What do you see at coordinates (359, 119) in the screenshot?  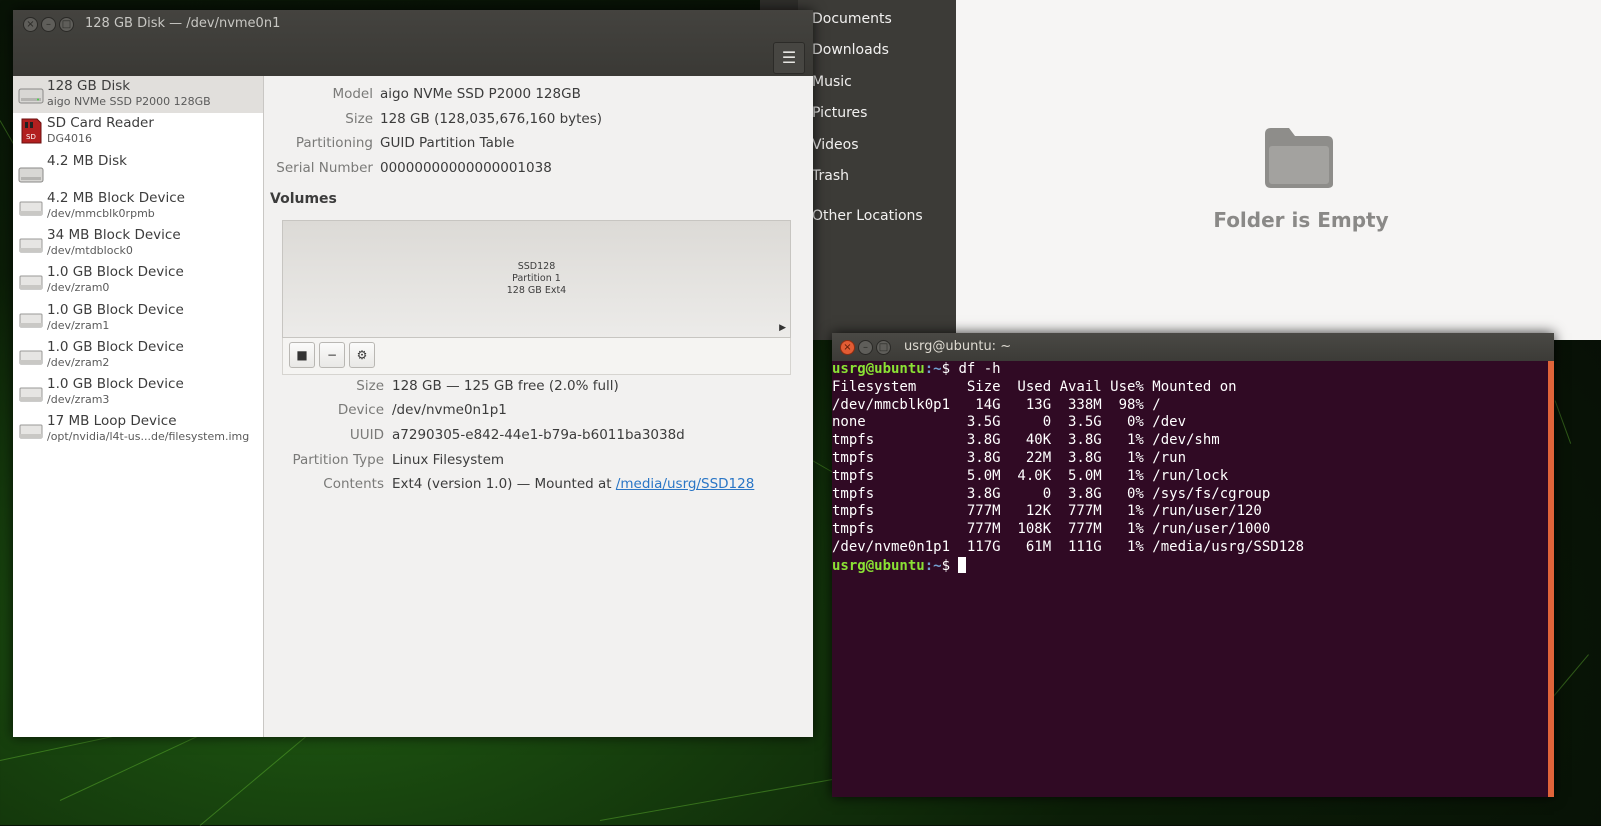 I see `size-label: Size` at bounding box center [359, 119].